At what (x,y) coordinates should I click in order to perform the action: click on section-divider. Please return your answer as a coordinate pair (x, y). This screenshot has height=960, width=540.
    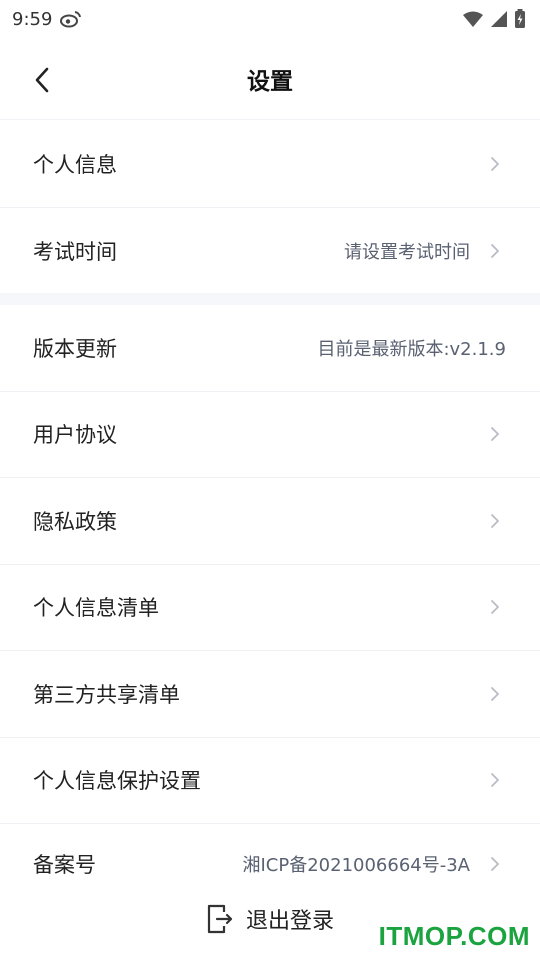
    Looking at the image, I should click on (270, 299).